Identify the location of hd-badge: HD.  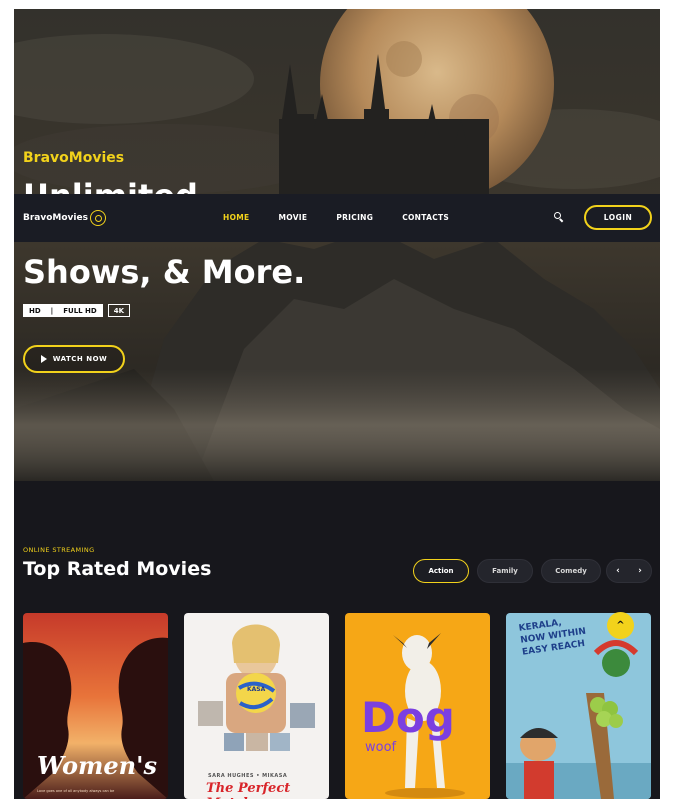
(35, 310).